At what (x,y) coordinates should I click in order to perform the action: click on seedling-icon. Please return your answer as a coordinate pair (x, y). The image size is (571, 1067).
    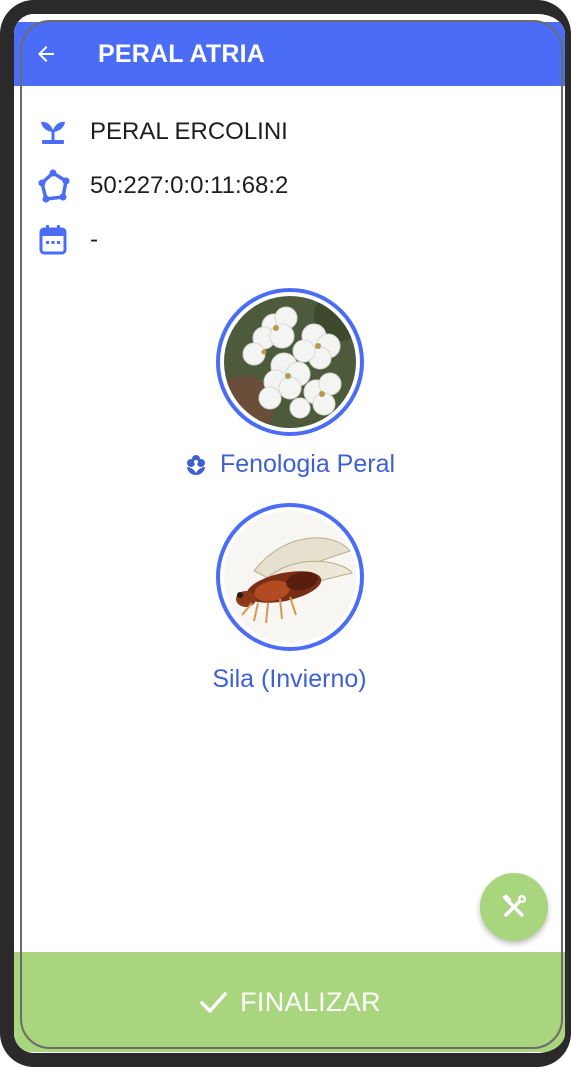
    Looking at the image, I should click on (53, 132).